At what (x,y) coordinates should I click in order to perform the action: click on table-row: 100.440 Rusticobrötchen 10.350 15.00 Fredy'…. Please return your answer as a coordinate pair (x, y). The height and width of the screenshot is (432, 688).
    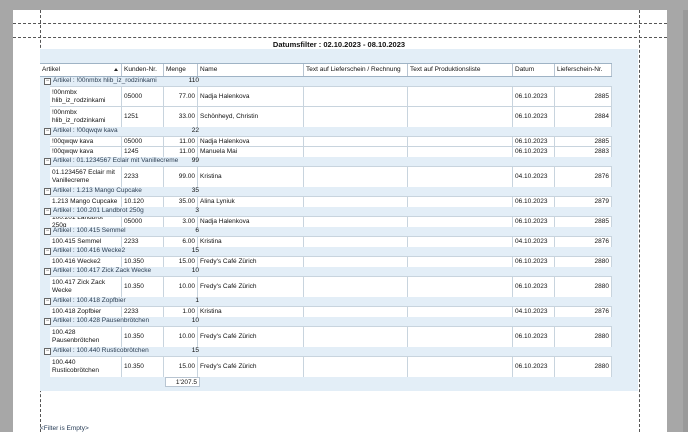
    Looking at the image, I should click on (331, 366).